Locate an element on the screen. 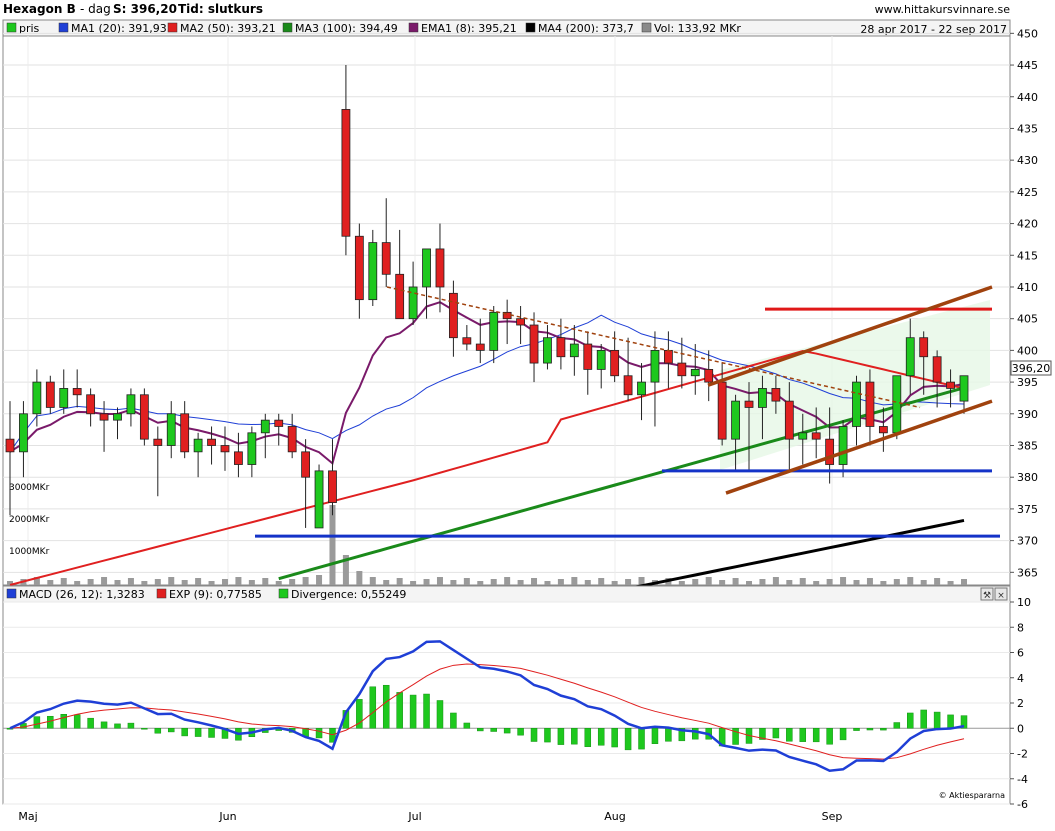 The width and height of the screenshot is (1055, 831). macd-y-tick-label: -4 is located at coordinates (1022, 779).